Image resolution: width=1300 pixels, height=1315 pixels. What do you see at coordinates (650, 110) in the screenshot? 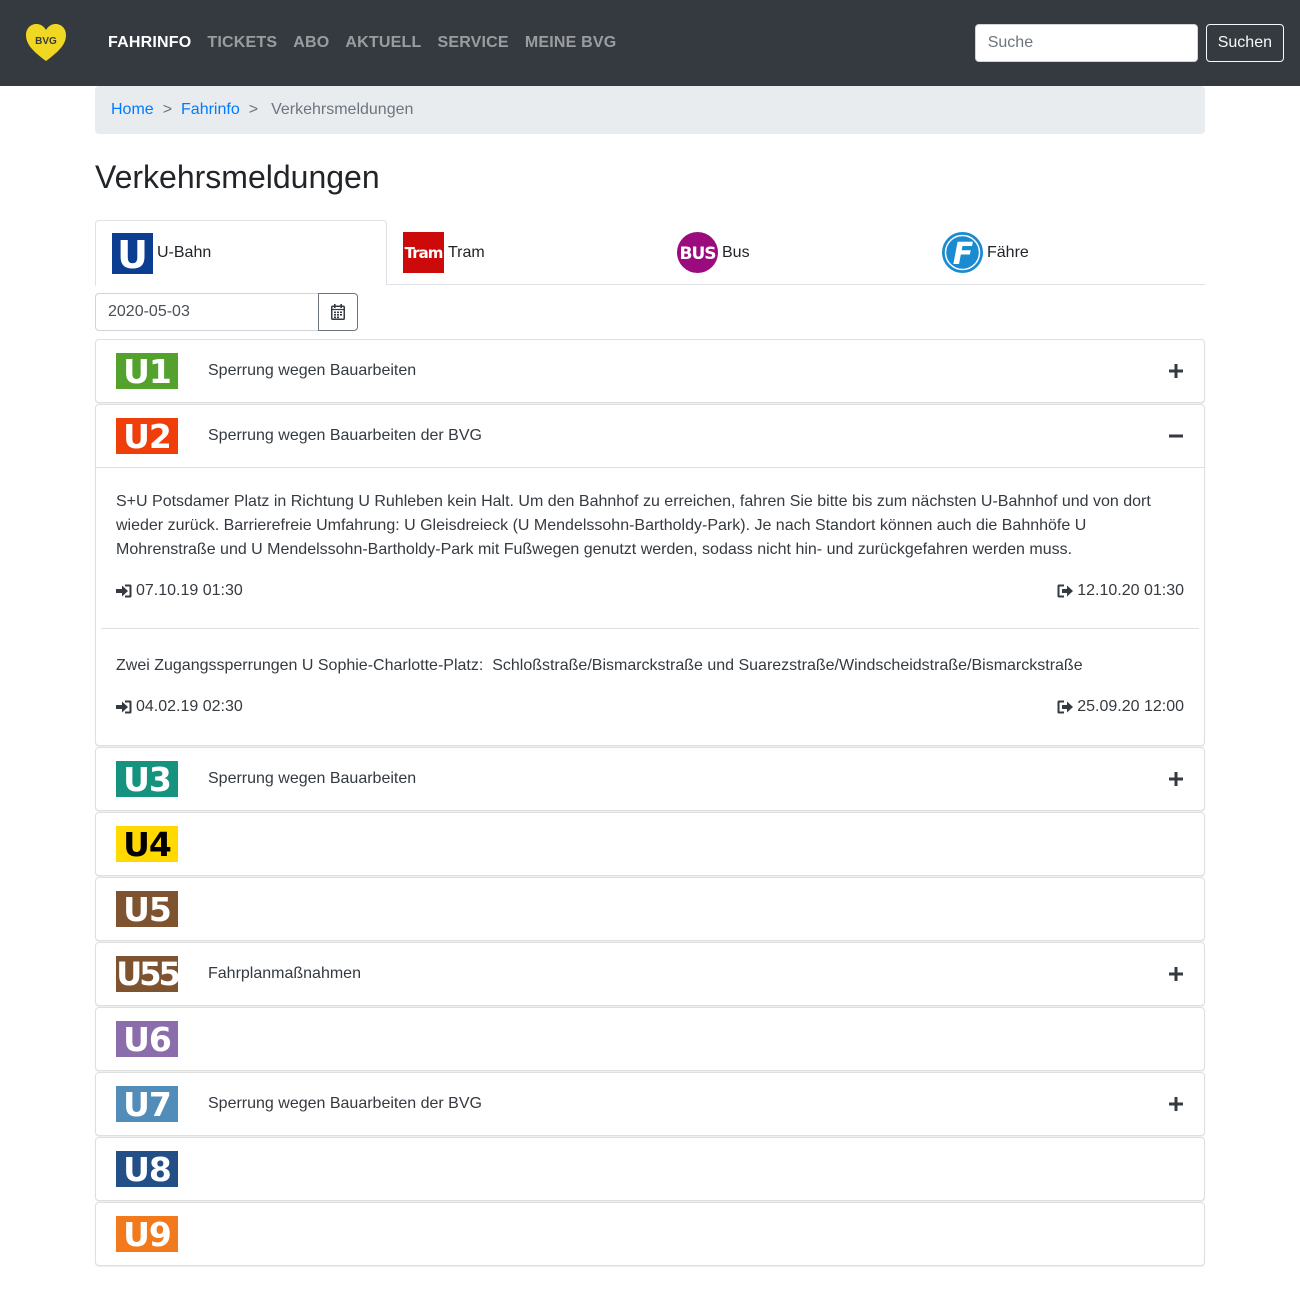
I see `breadcrumb: Home > Fahrinfo > Verkehrsmeldungen` at bounding box center [650, 110].